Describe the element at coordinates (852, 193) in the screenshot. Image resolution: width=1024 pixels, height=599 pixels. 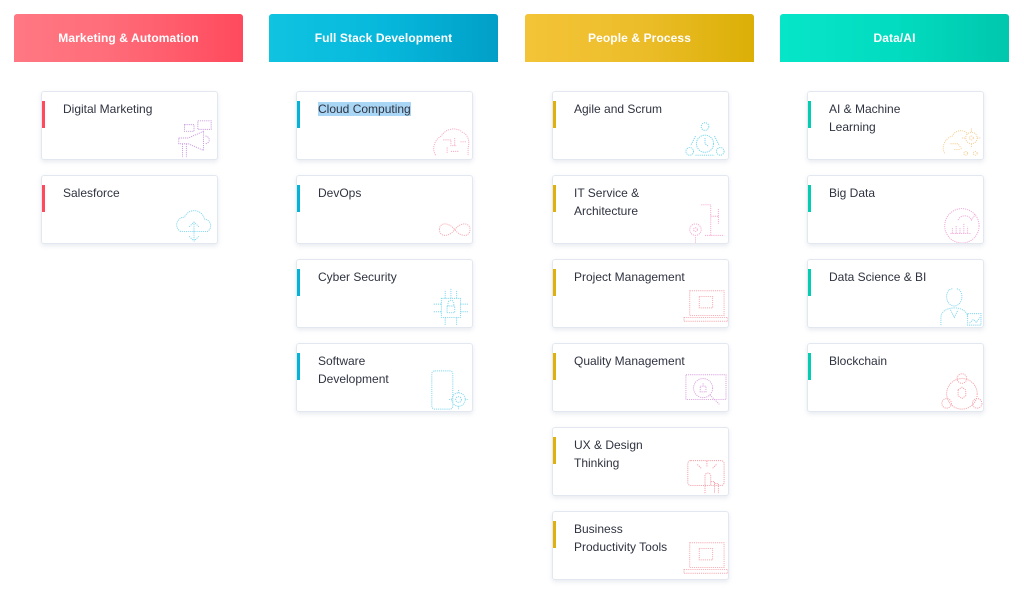
I see `course-title-text: Big Data` at that location.